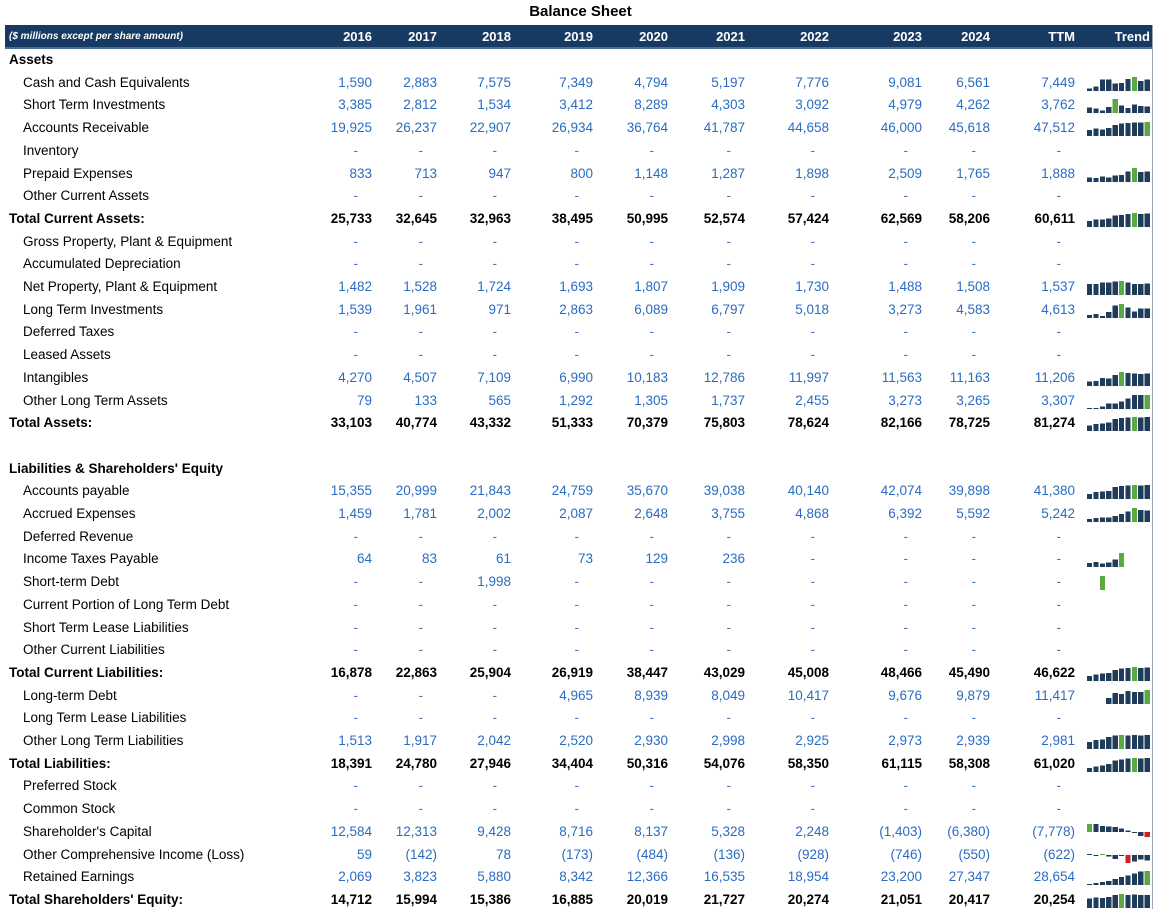 This screenshot has height=911, width=1161. Describe the element at coordinates (808, 218) in the screenshot. I see `cell-value: 57,424` at that location.